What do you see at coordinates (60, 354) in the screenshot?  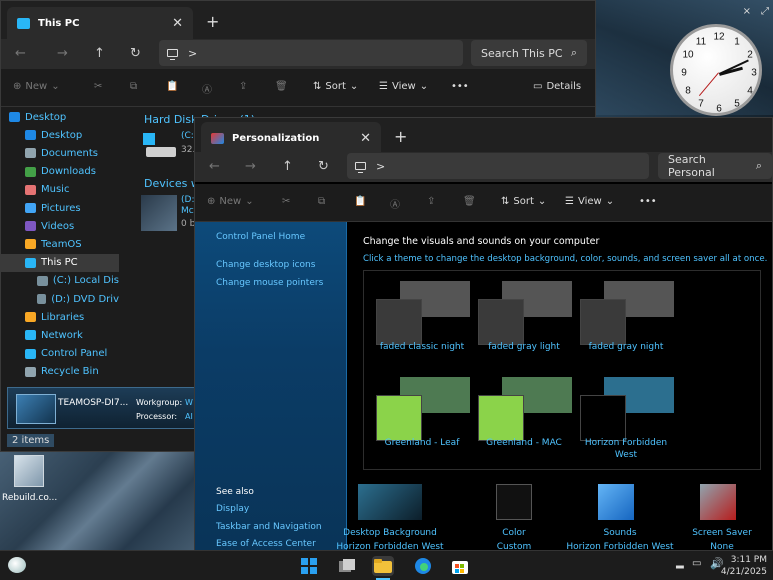 I see `sidebar-item: Control Panel` at bounding box center [60, 354].